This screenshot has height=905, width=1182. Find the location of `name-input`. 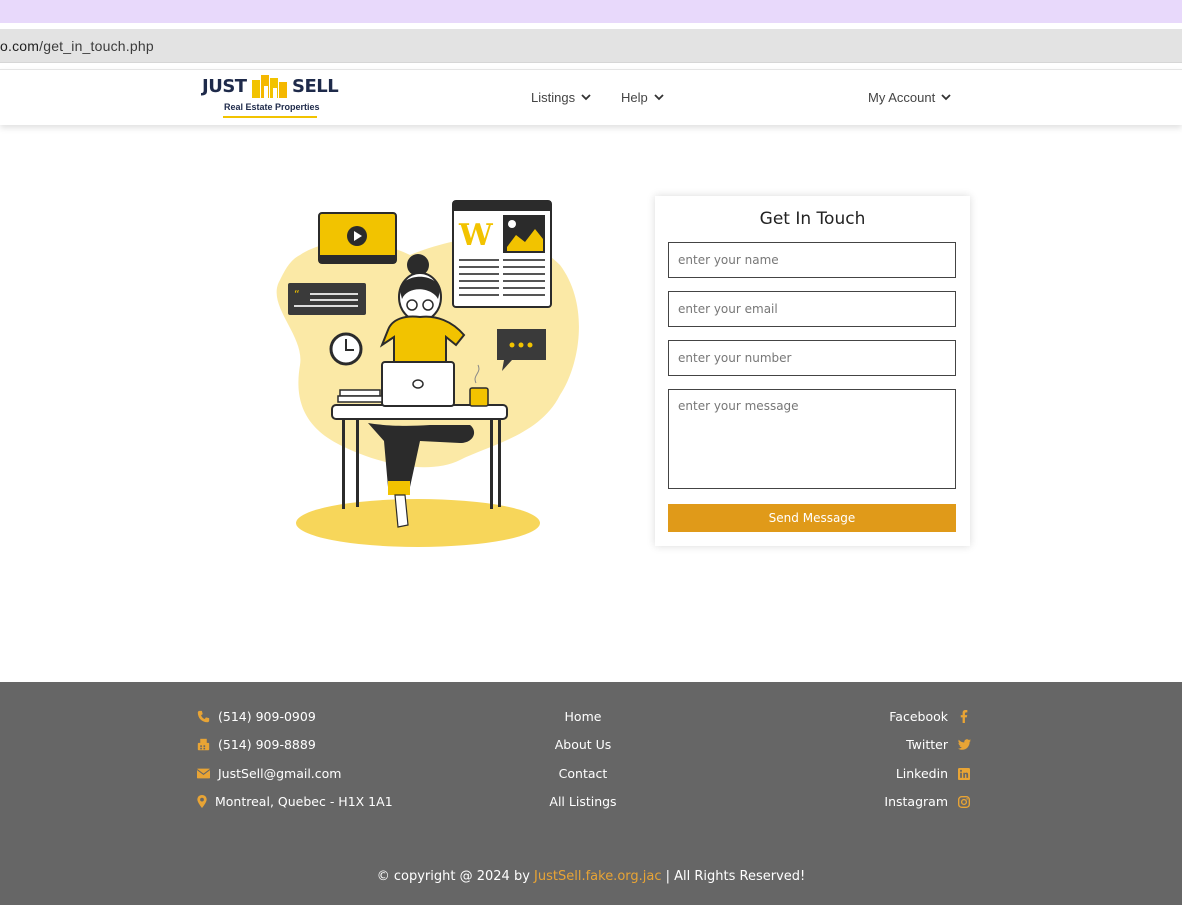

name-input is located at coordinates (812, 260).